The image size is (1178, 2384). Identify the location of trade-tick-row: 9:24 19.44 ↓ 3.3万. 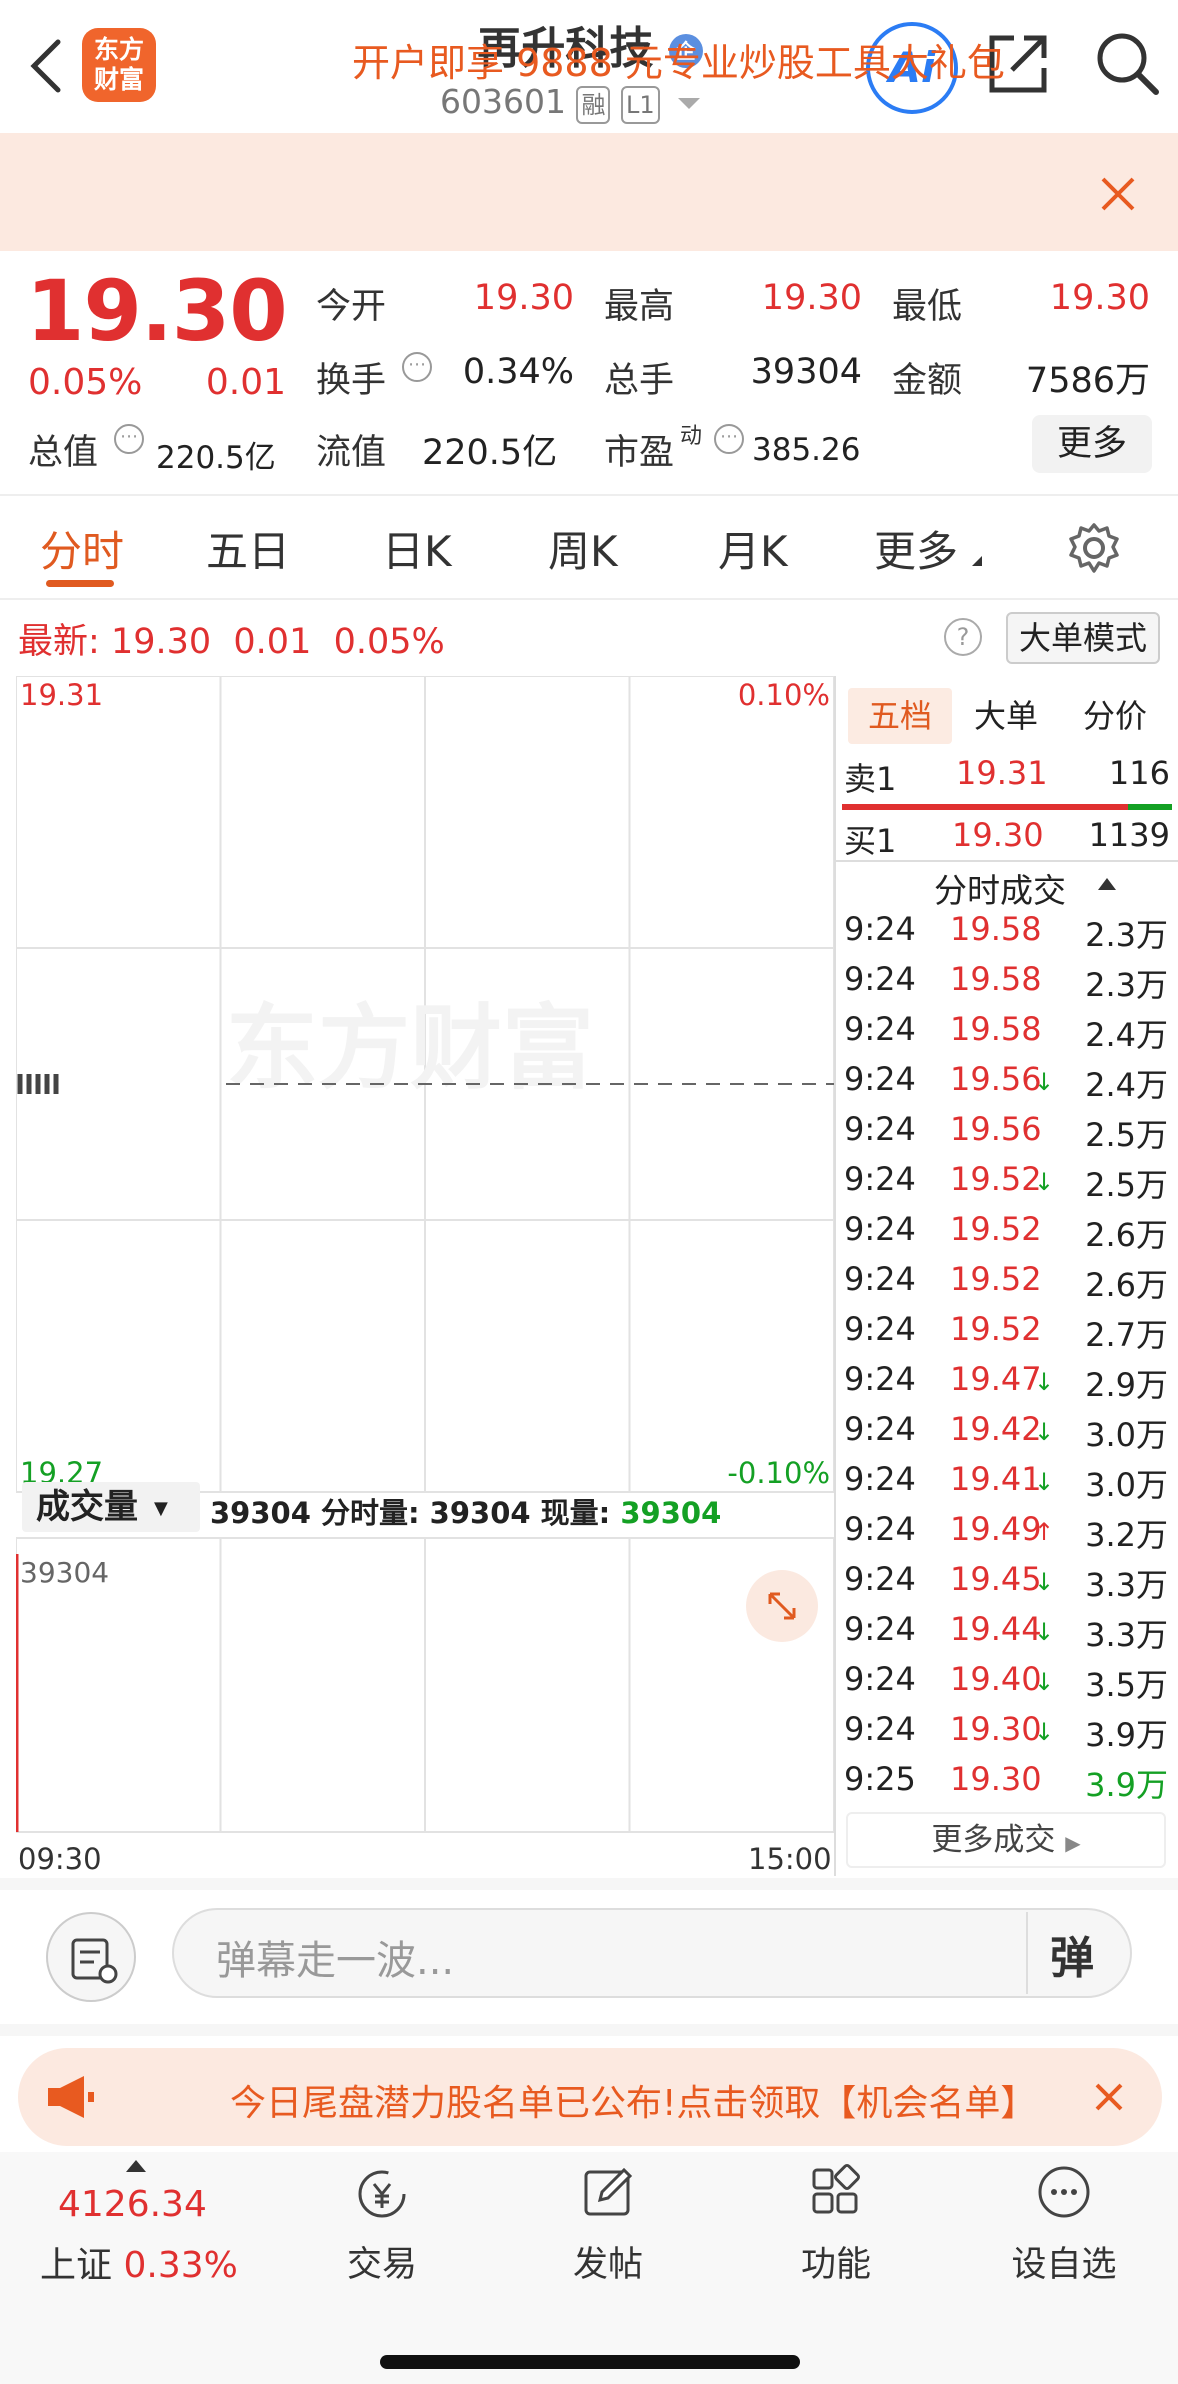
(1006, 1632).